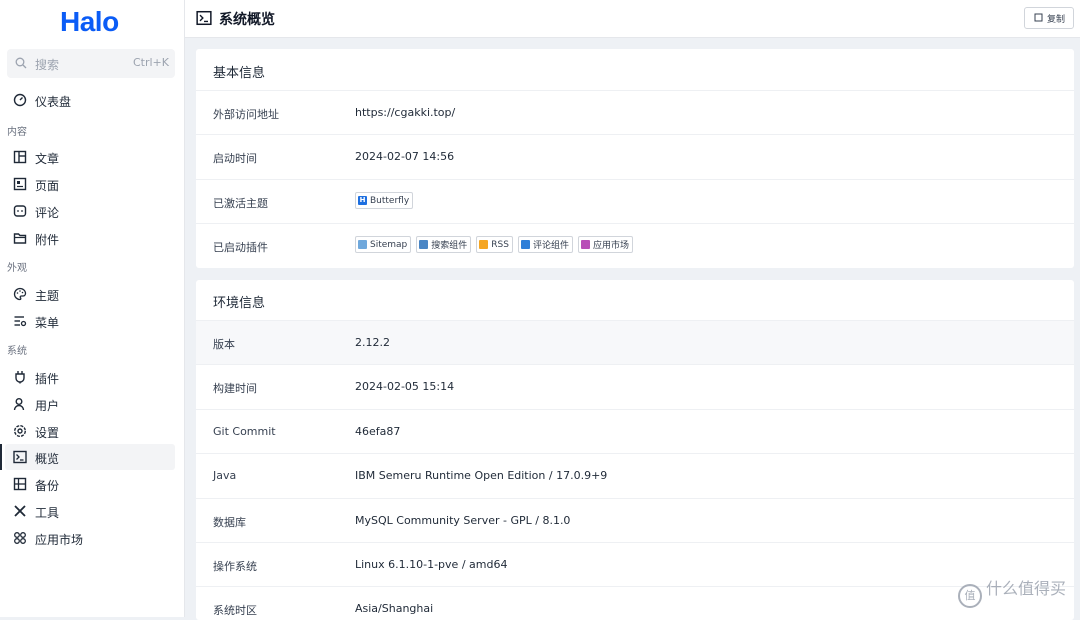 The height and width of the screenshot is (620, 1080). What do you see at coordinates (235, 566) in the screenshot?
I see `info-key: 操作系统` at bounding box center [235, 566].